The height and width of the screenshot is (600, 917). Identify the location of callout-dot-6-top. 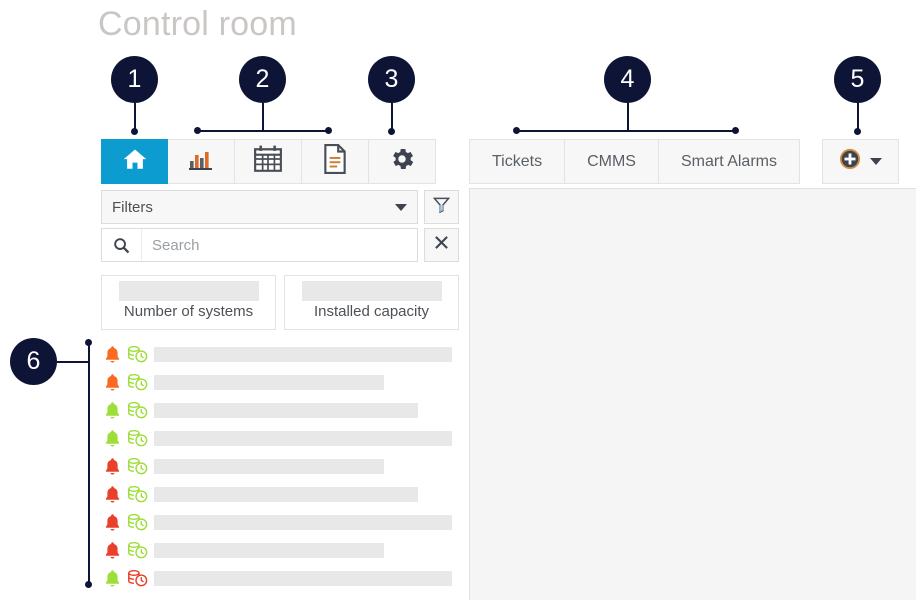
(88, 342).